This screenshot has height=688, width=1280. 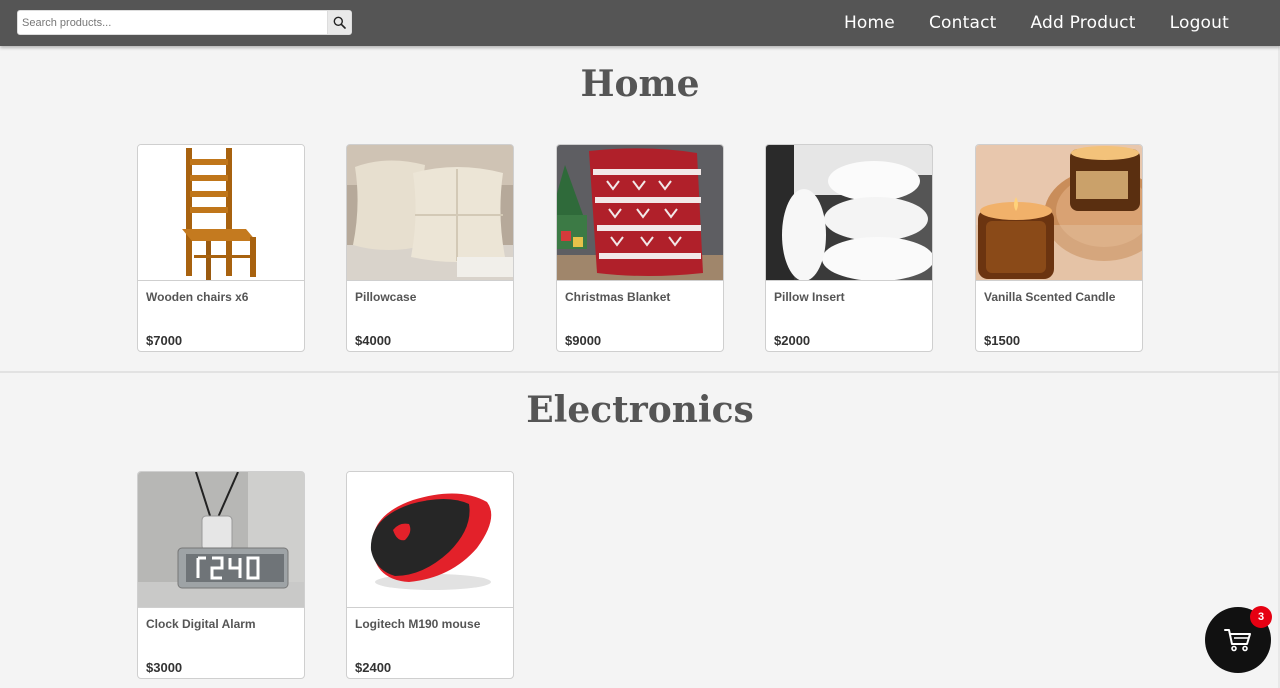 I want to click on top-navbar: Home Contact Add Product Logout, so click(x=640, y=23).